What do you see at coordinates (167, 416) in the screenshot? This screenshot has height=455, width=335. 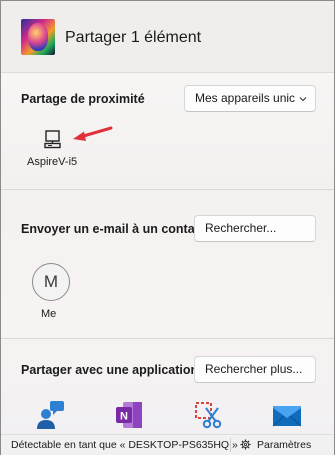 I see `app-list: N` at bounding box center [167, 416].